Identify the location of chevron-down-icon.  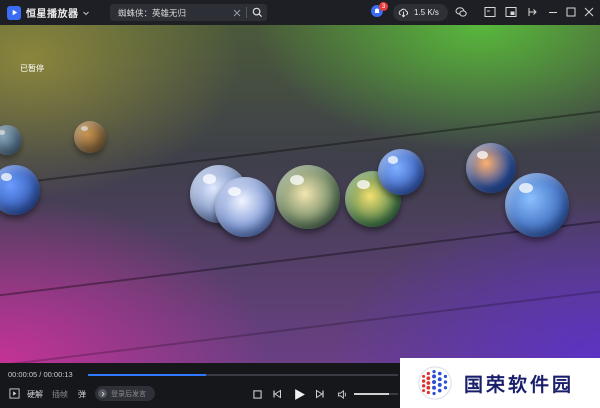
(86, 13).